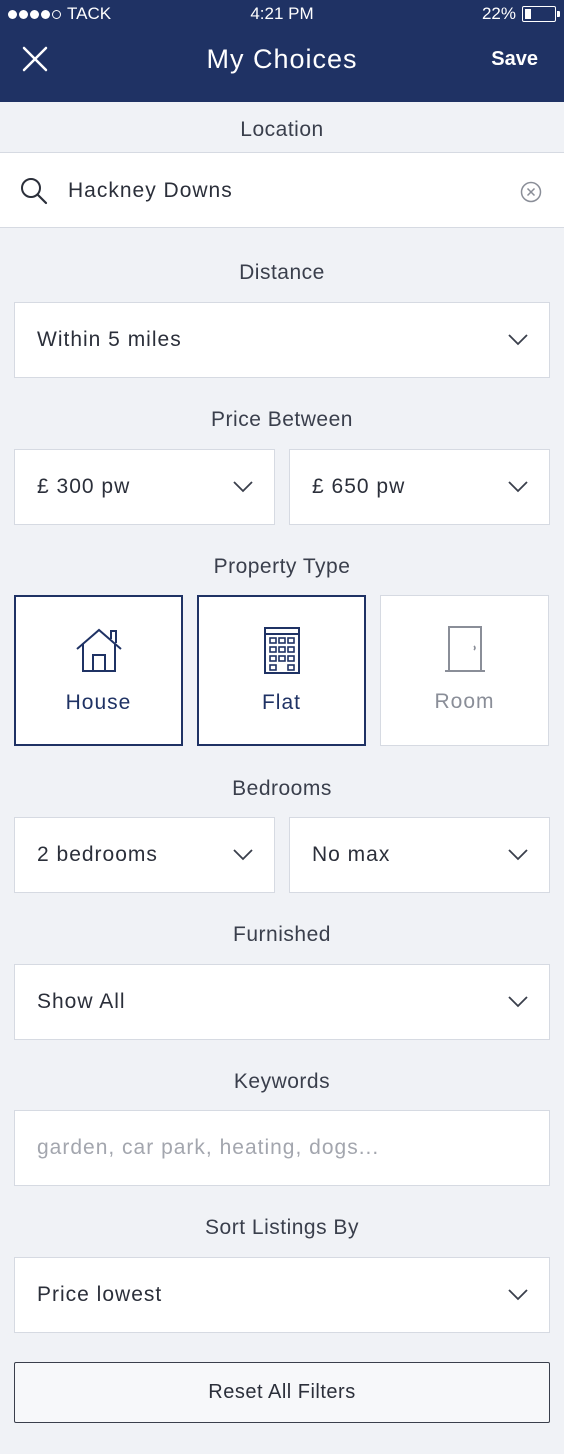  Describe the element at coordinates (109, 339) in the screenshot. I see `distance-value: Within 5 miles` at that location.